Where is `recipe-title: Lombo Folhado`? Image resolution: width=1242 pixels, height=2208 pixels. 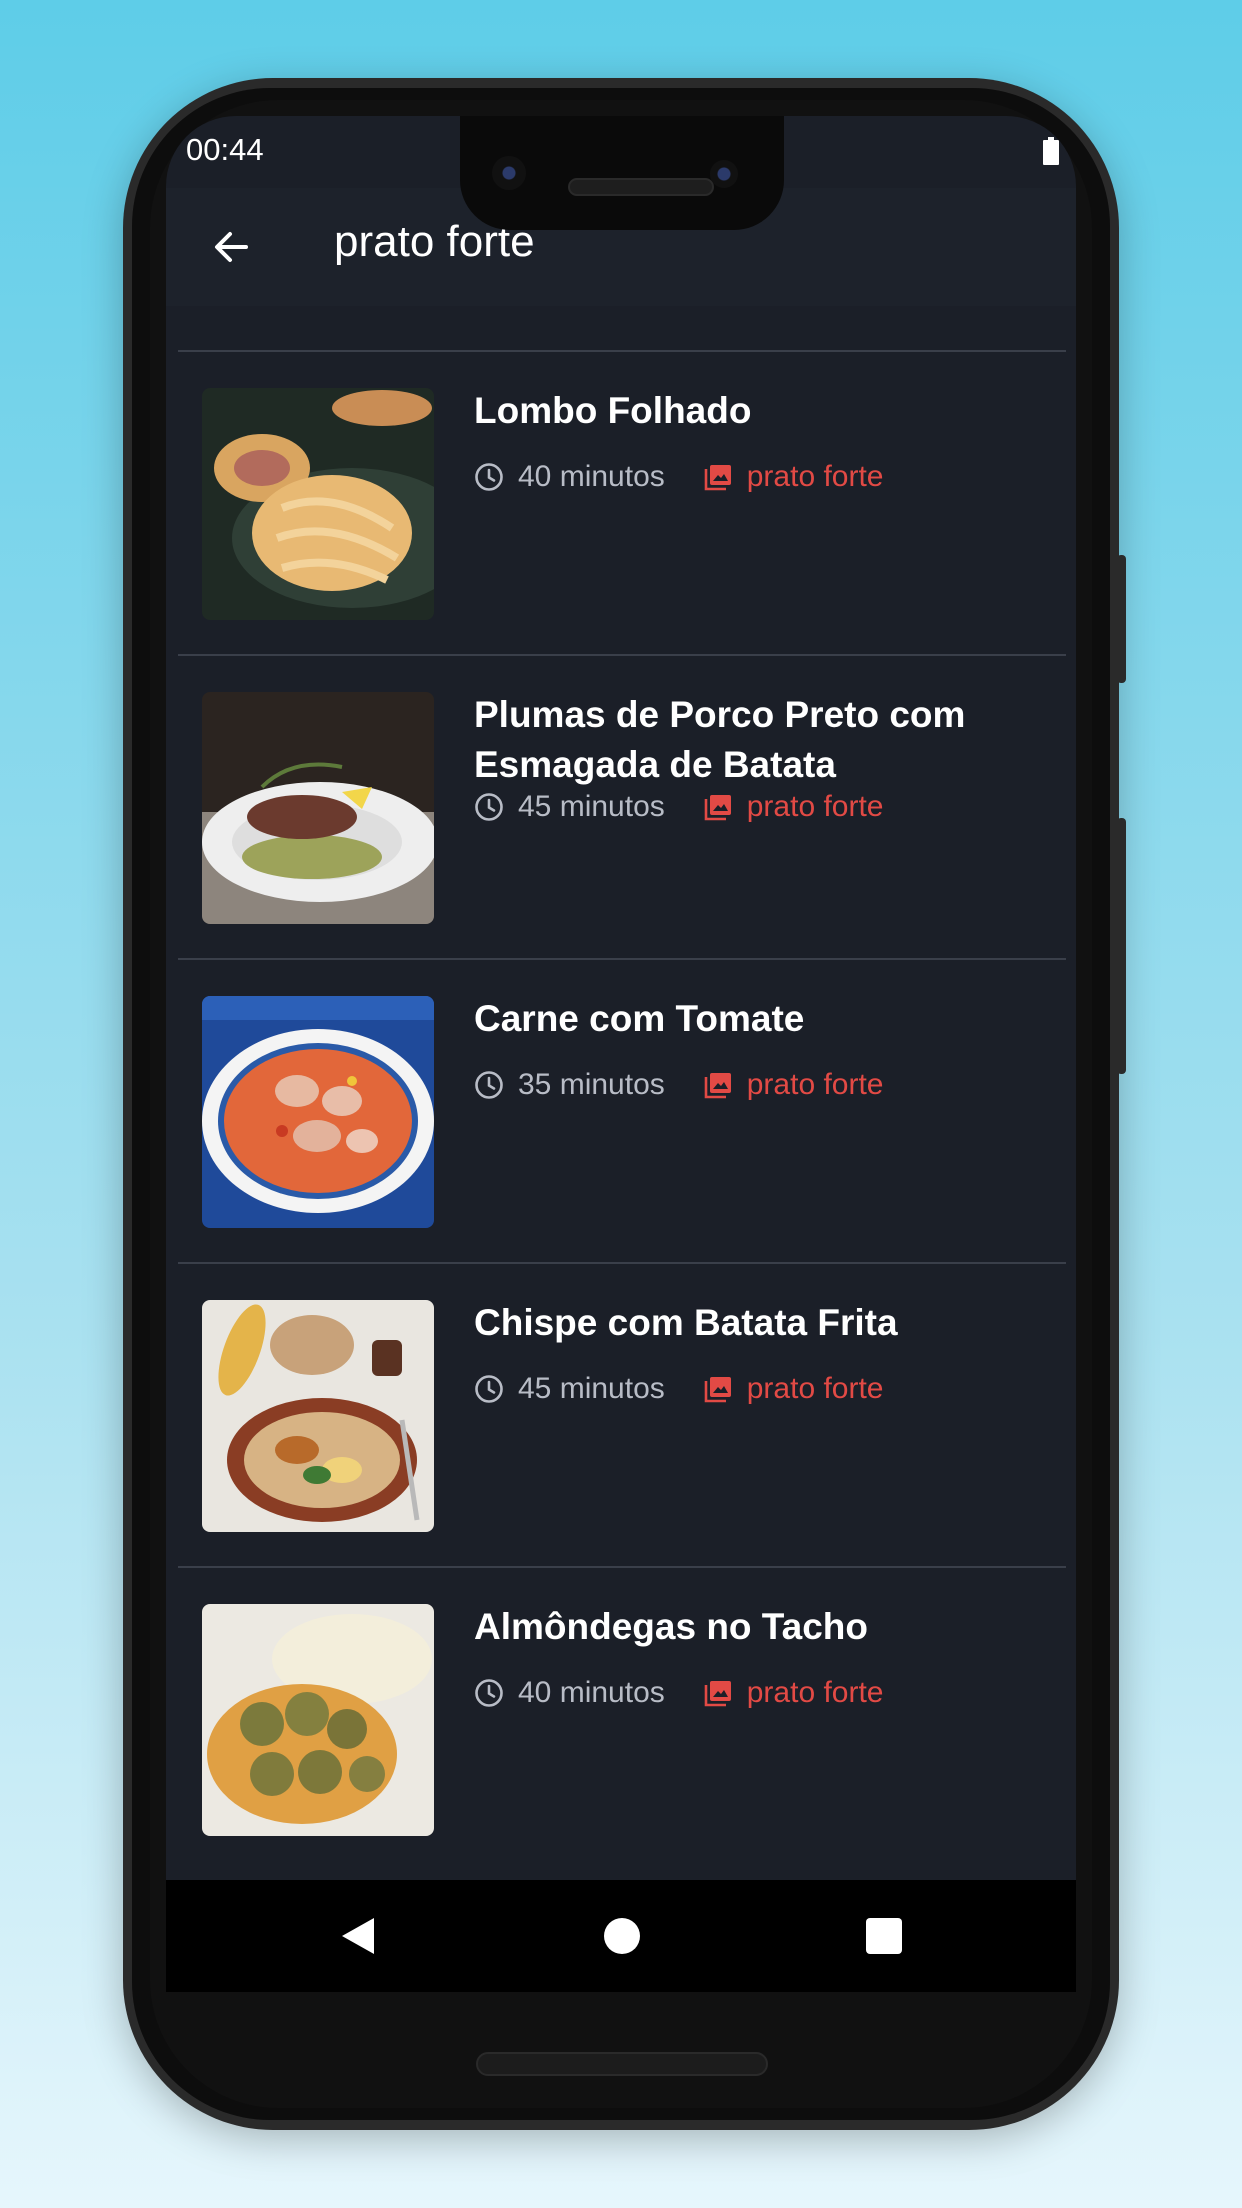 recipe-title: Lombo Folhado is located at coordinates (613, 410).